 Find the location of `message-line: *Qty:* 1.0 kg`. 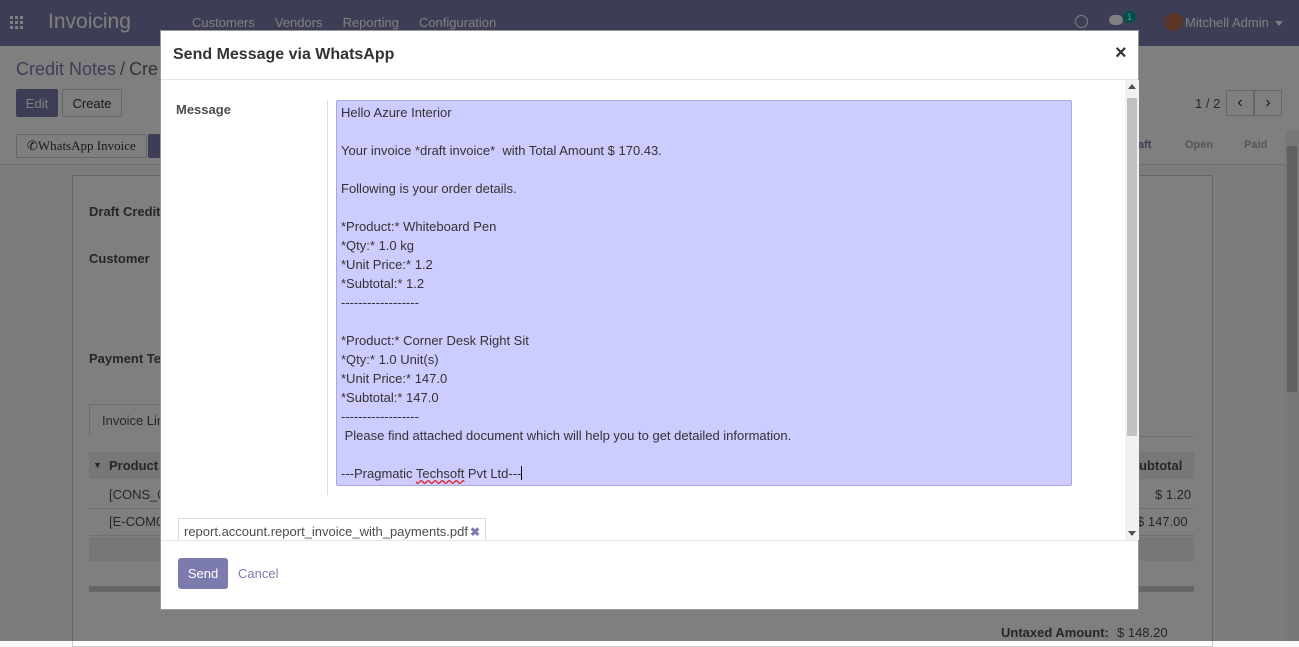

message-line: *Qty:* 1.0 kg is located at coordinates (377, 245).